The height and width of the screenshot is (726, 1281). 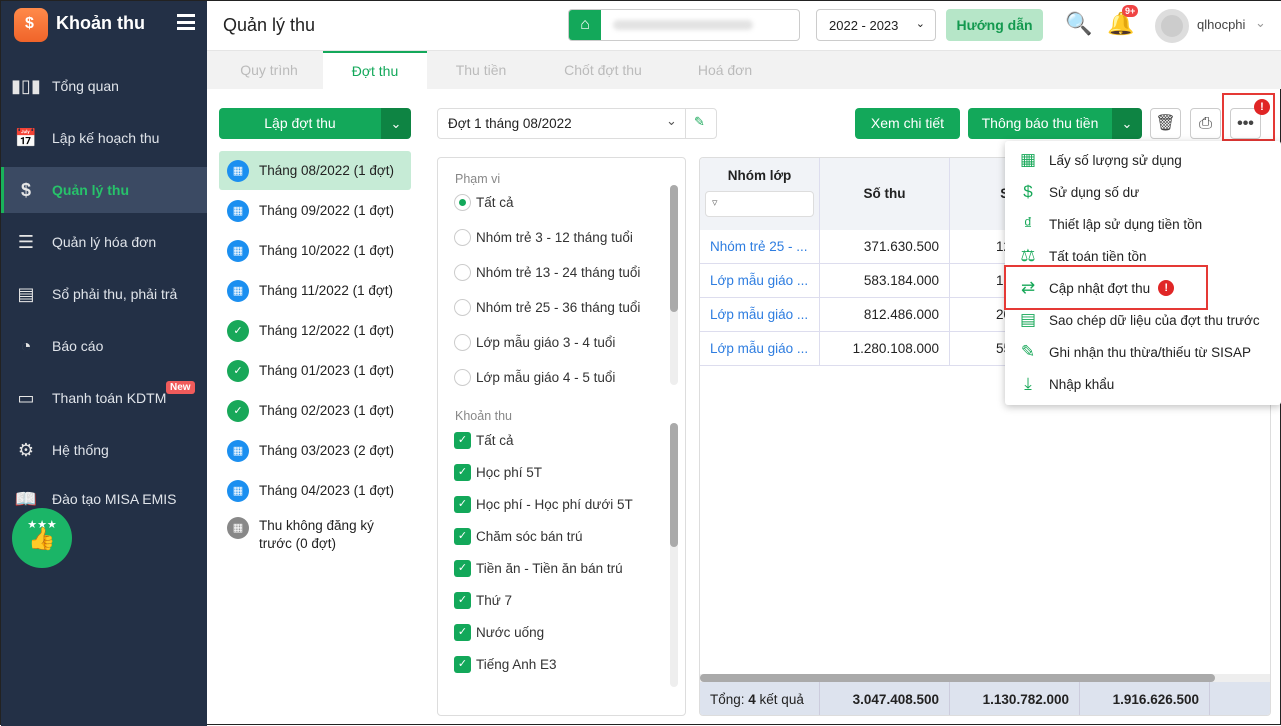 What do you see at coordinates (315, 250) in the screenshot?
I see `month-item: ▦ Tháng 10/2022 (1 đợt)` at bounding box center [315, 250].